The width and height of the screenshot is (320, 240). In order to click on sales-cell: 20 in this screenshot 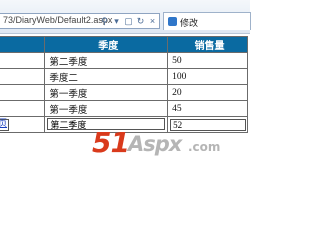, I will do `click(207, 92)`.